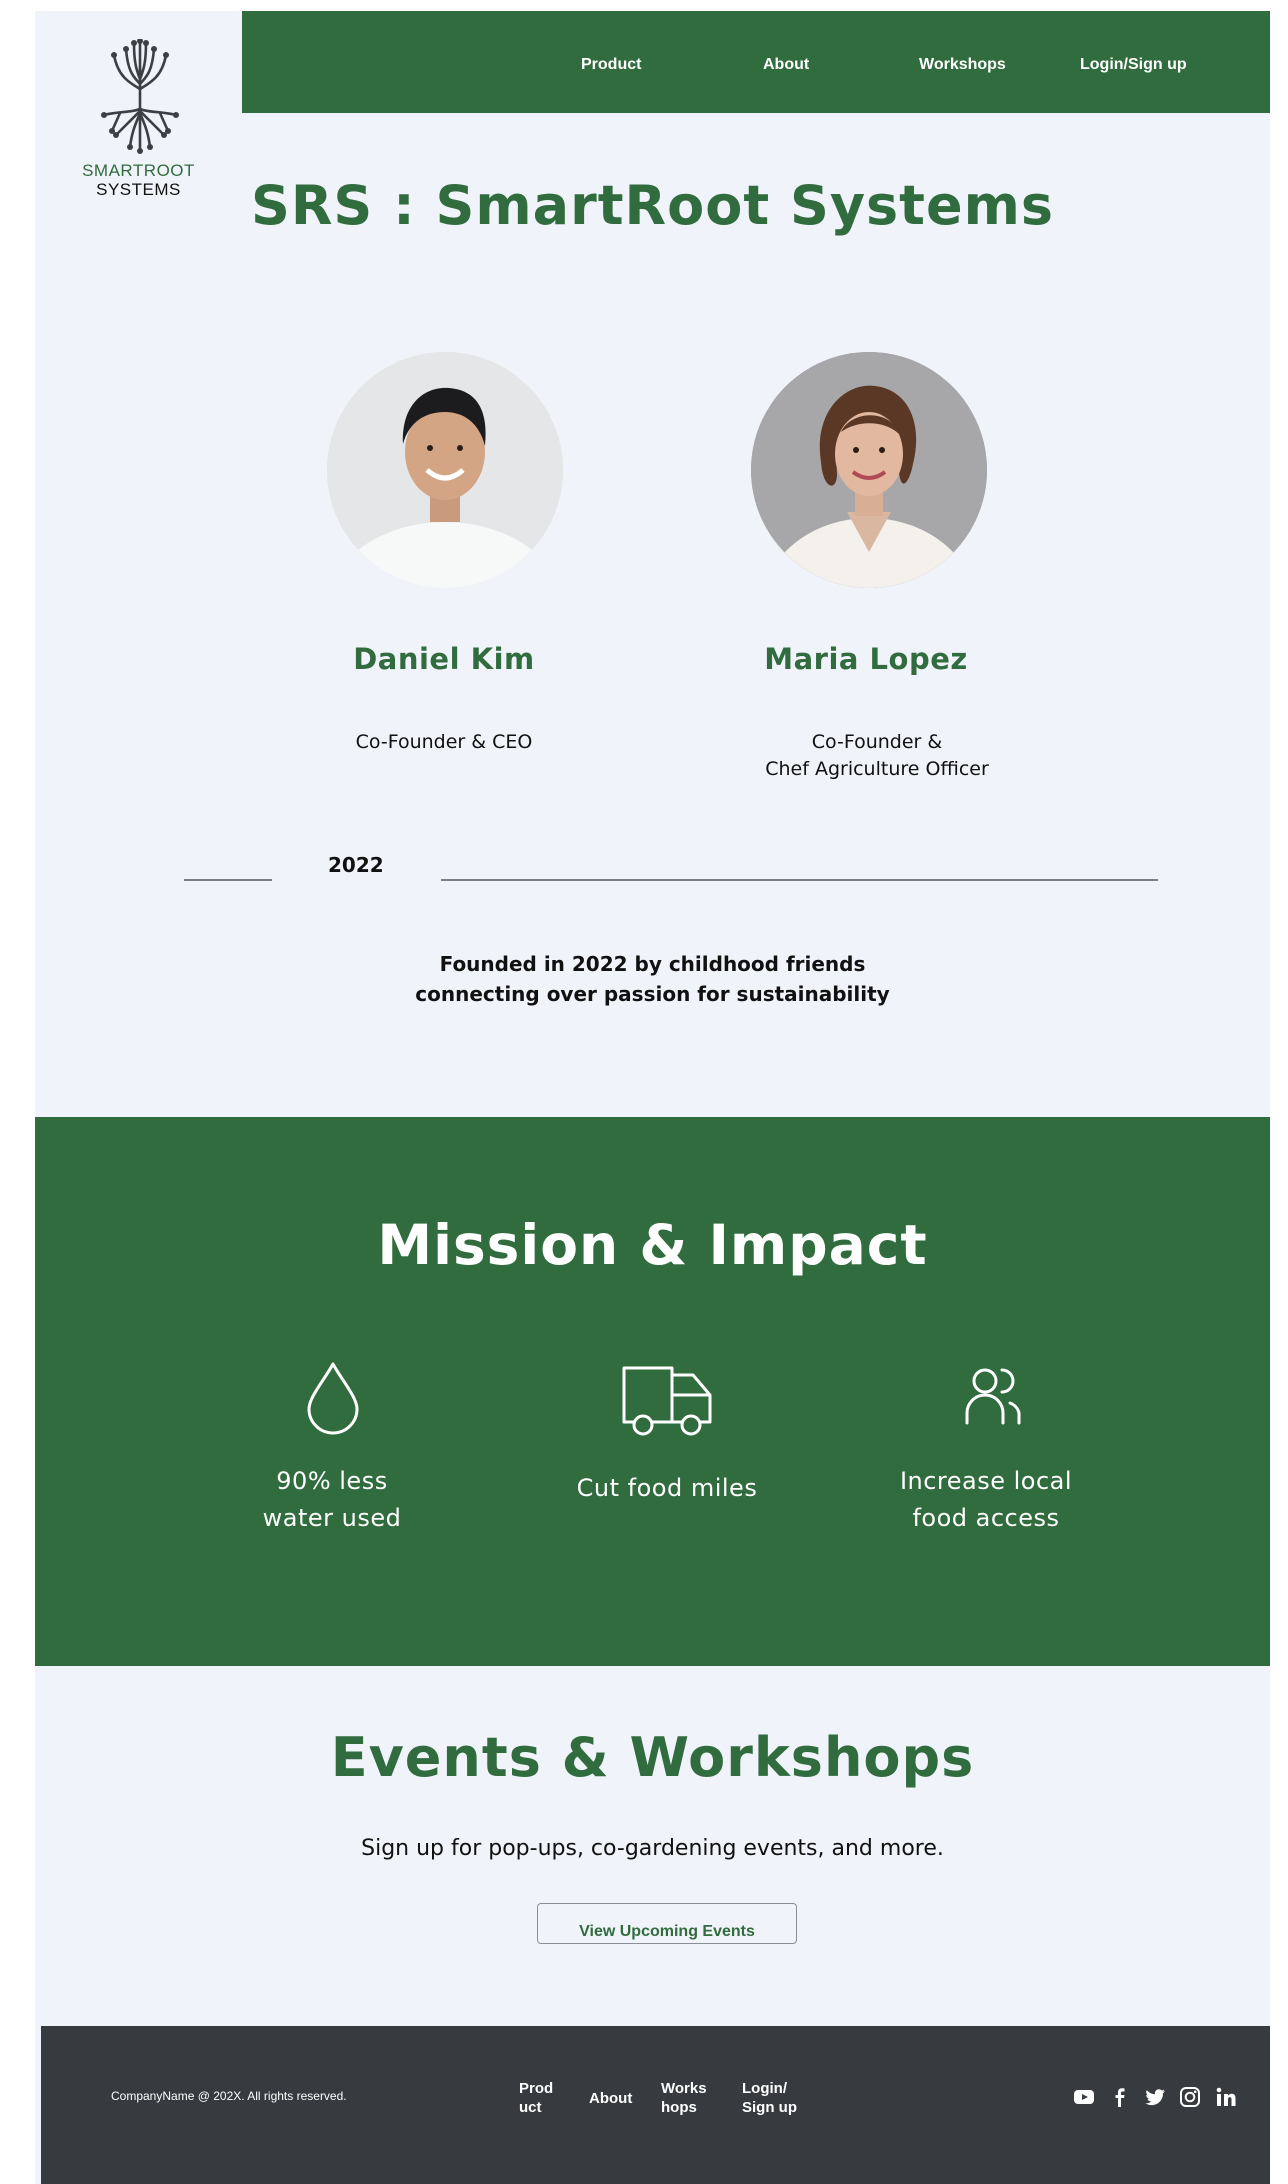  I want to click on role-line: Chef Agriculture Officer, so click(877, 769).